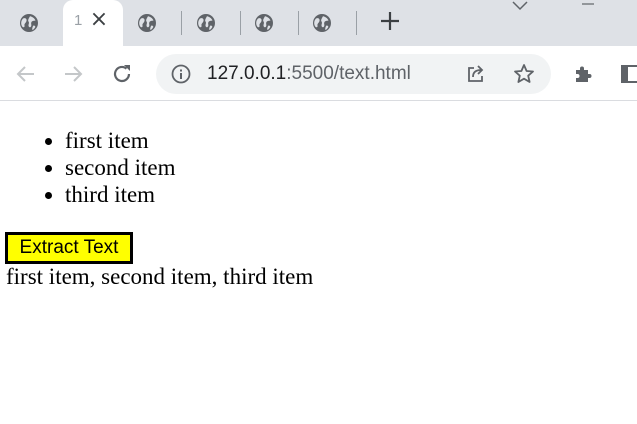 This screenshot has height=424, width=637. I want to click on url-text: 127.0.0.1:5500/text.html, so click(309, 74).